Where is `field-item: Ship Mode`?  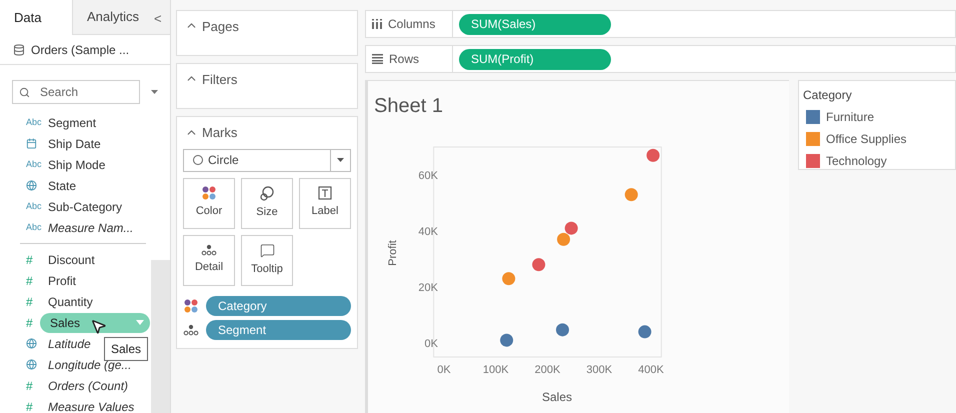 field-item: Ship Mode is located at coordinates (77, 165).